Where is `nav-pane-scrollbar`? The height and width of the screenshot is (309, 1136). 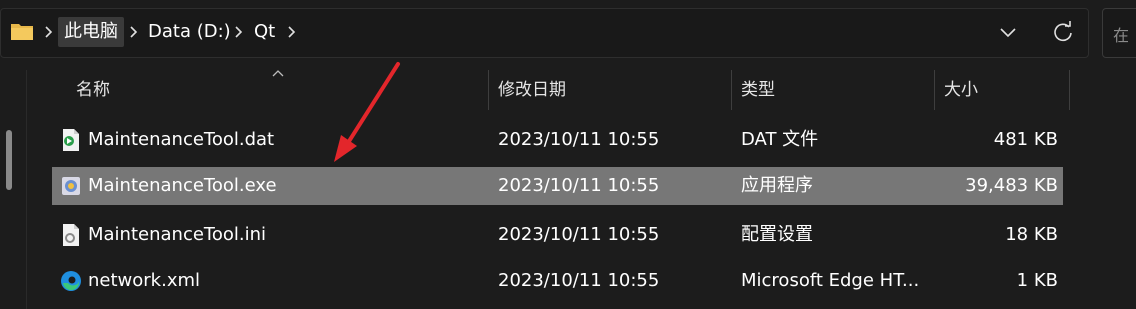 nav-pane-scrollbar is located at coordinates (9, 160).